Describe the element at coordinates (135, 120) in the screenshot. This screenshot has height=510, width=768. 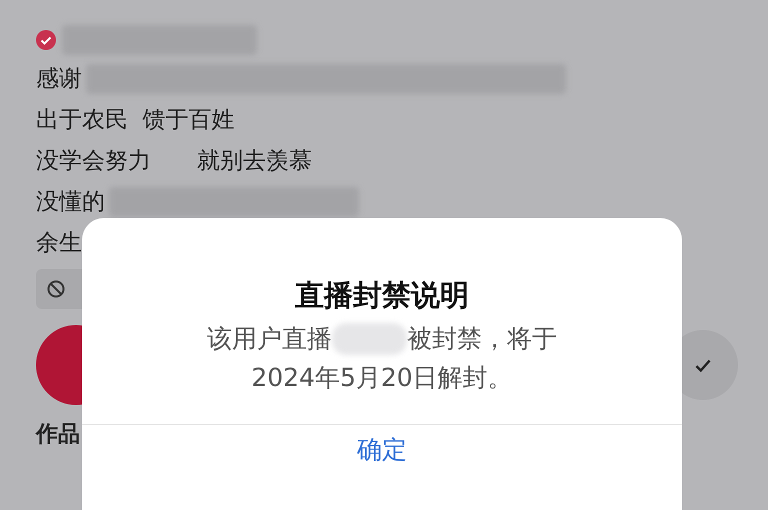
I see `bio-line: 出于农民 馈于百姓` at that location.